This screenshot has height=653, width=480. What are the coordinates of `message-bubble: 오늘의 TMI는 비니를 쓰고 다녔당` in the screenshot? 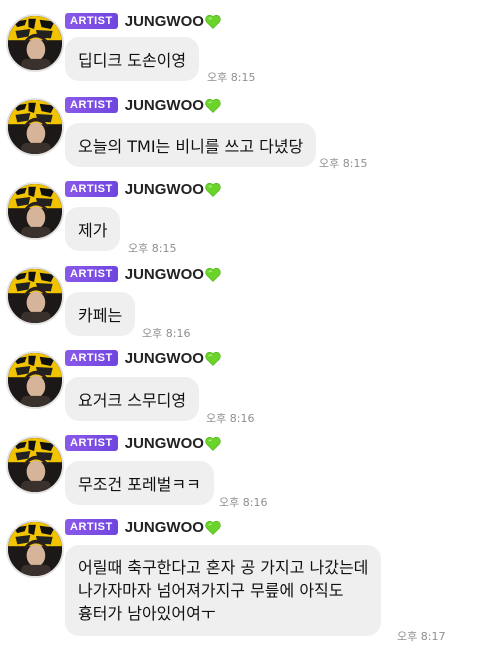 It's located at (191, 145).